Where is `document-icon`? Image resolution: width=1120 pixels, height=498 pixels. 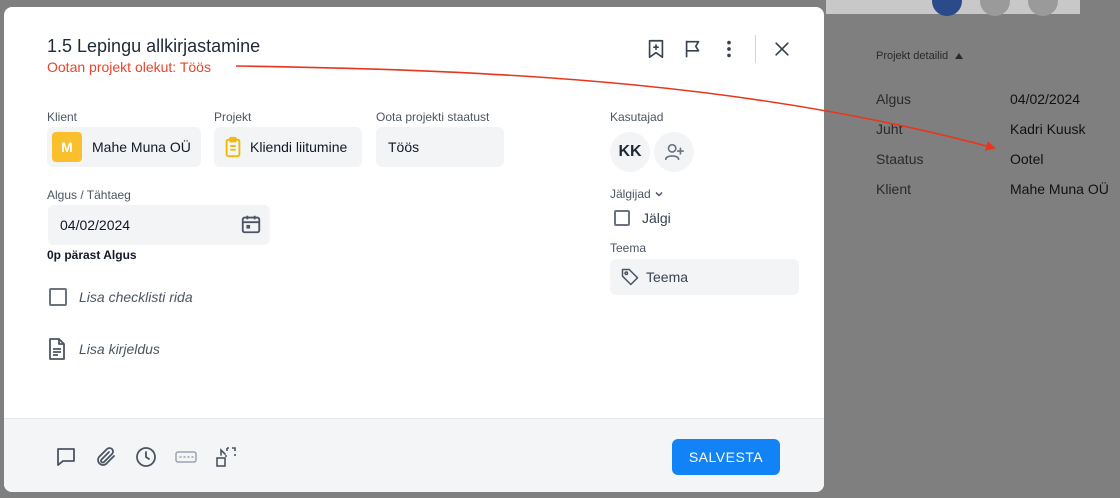
document-icon is located at coordinates (57, 351).